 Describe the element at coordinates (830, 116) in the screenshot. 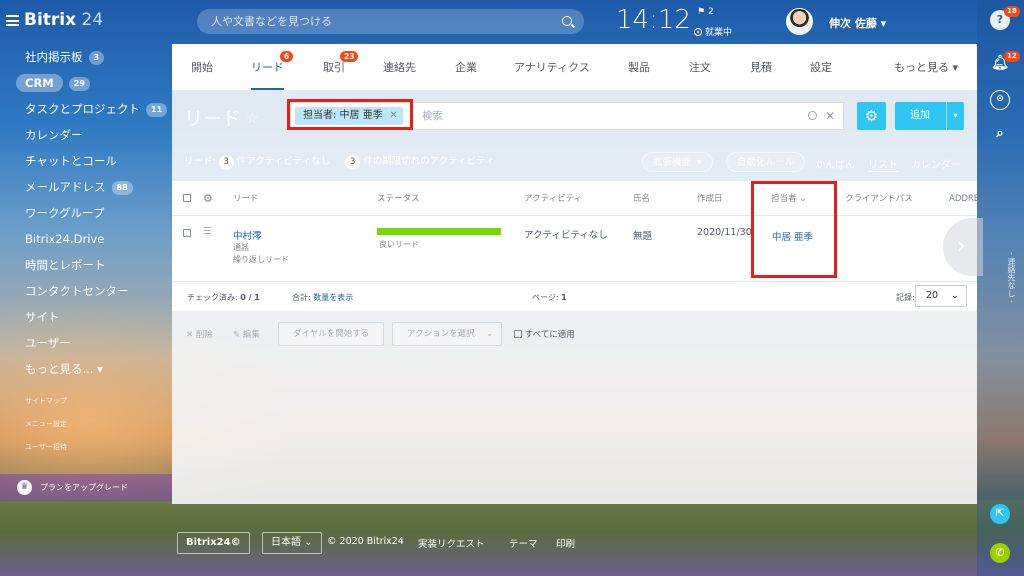

I see `clear-icon: ✕` at that location.